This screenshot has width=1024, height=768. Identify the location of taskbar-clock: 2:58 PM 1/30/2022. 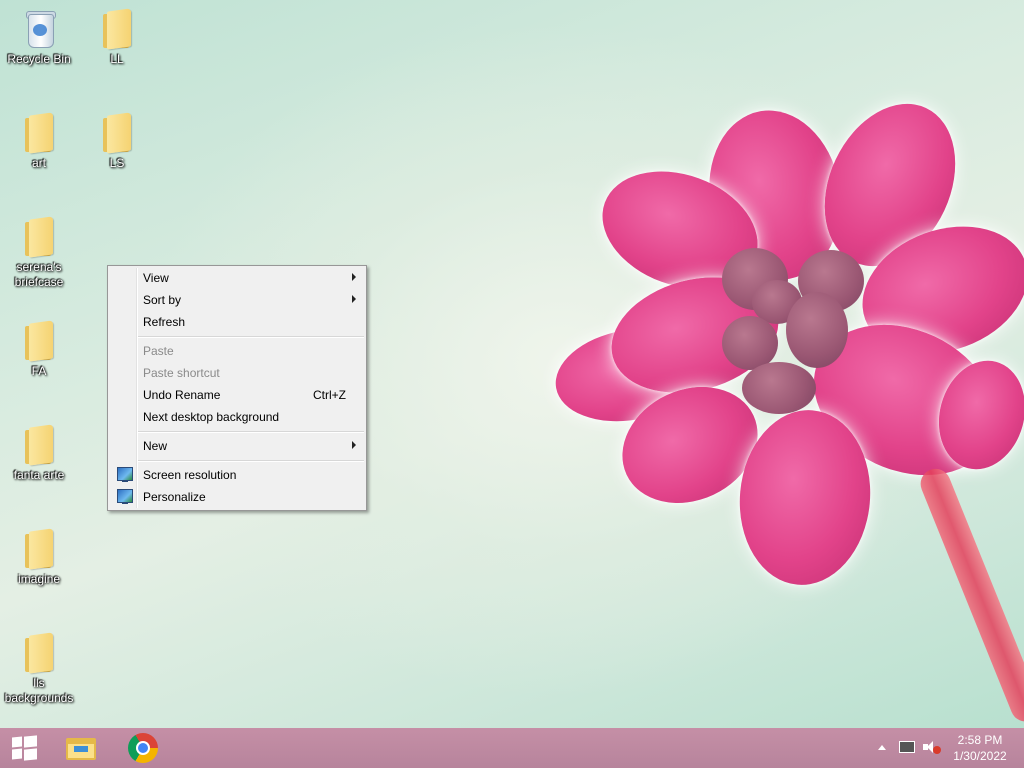
(980, 748).